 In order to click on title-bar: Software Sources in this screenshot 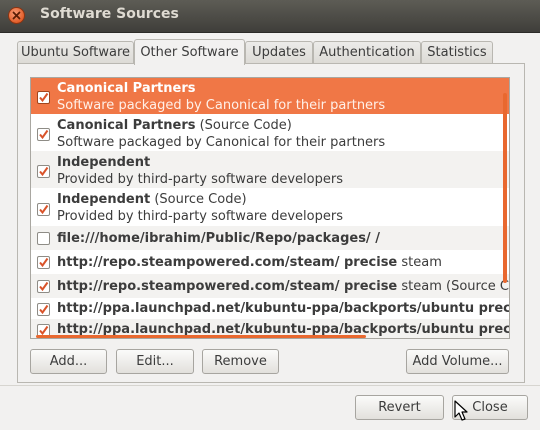, I will do `click(270, 16)`.